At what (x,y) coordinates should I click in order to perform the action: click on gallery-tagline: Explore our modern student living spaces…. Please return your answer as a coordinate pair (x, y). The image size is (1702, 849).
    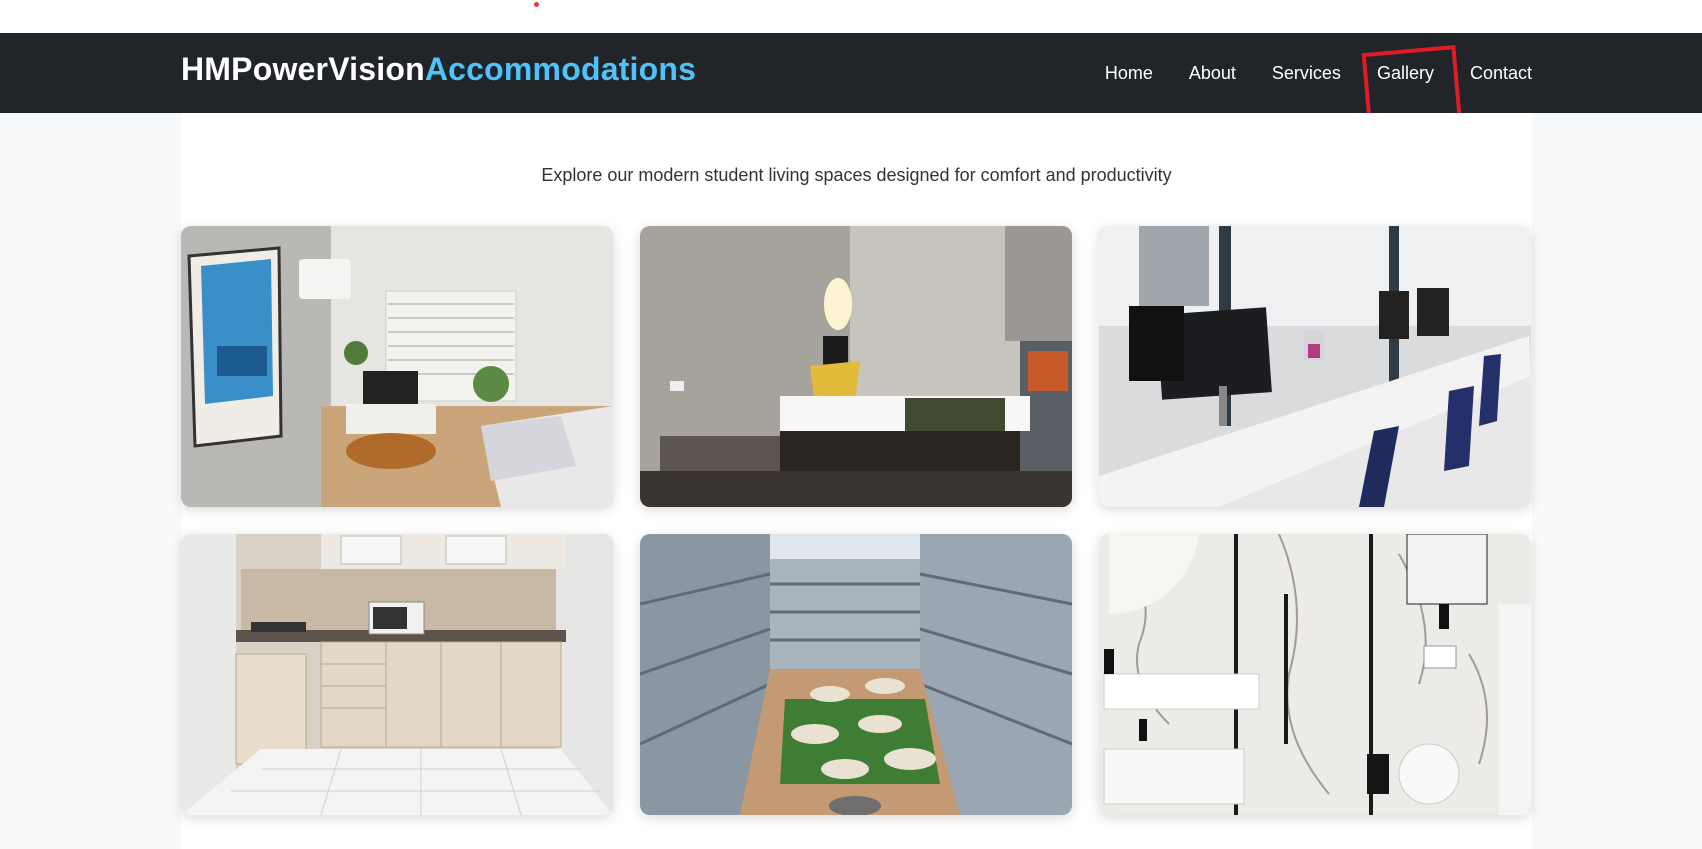
    Looking at the image, I should click on (856, 175).